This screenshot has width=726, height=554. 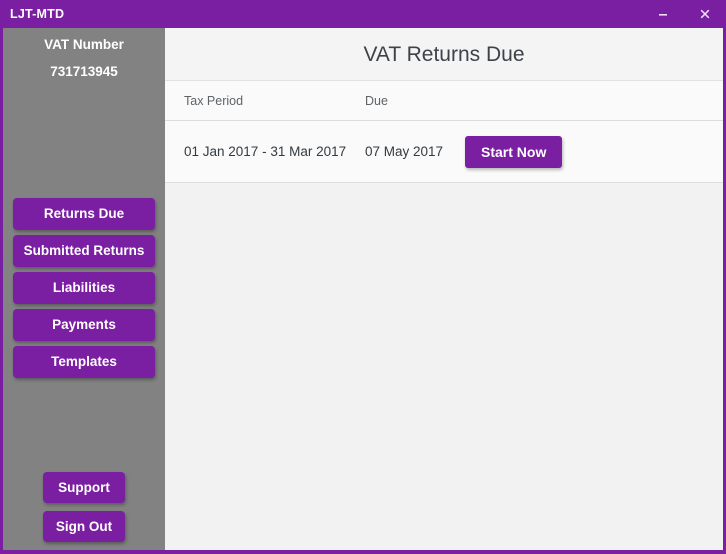 I want to click on window-controls, so click(x=684, y=14).